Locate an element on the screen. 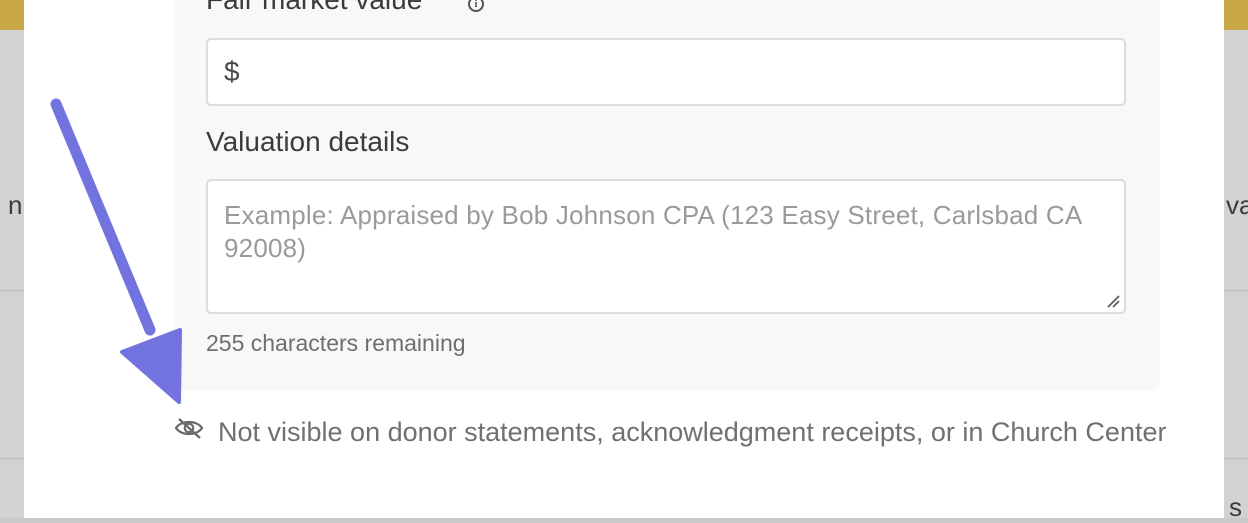 This screenshot has width=1248, height=523. characters-remaining: 255 characters remaining is located at coordinates (336, 343).